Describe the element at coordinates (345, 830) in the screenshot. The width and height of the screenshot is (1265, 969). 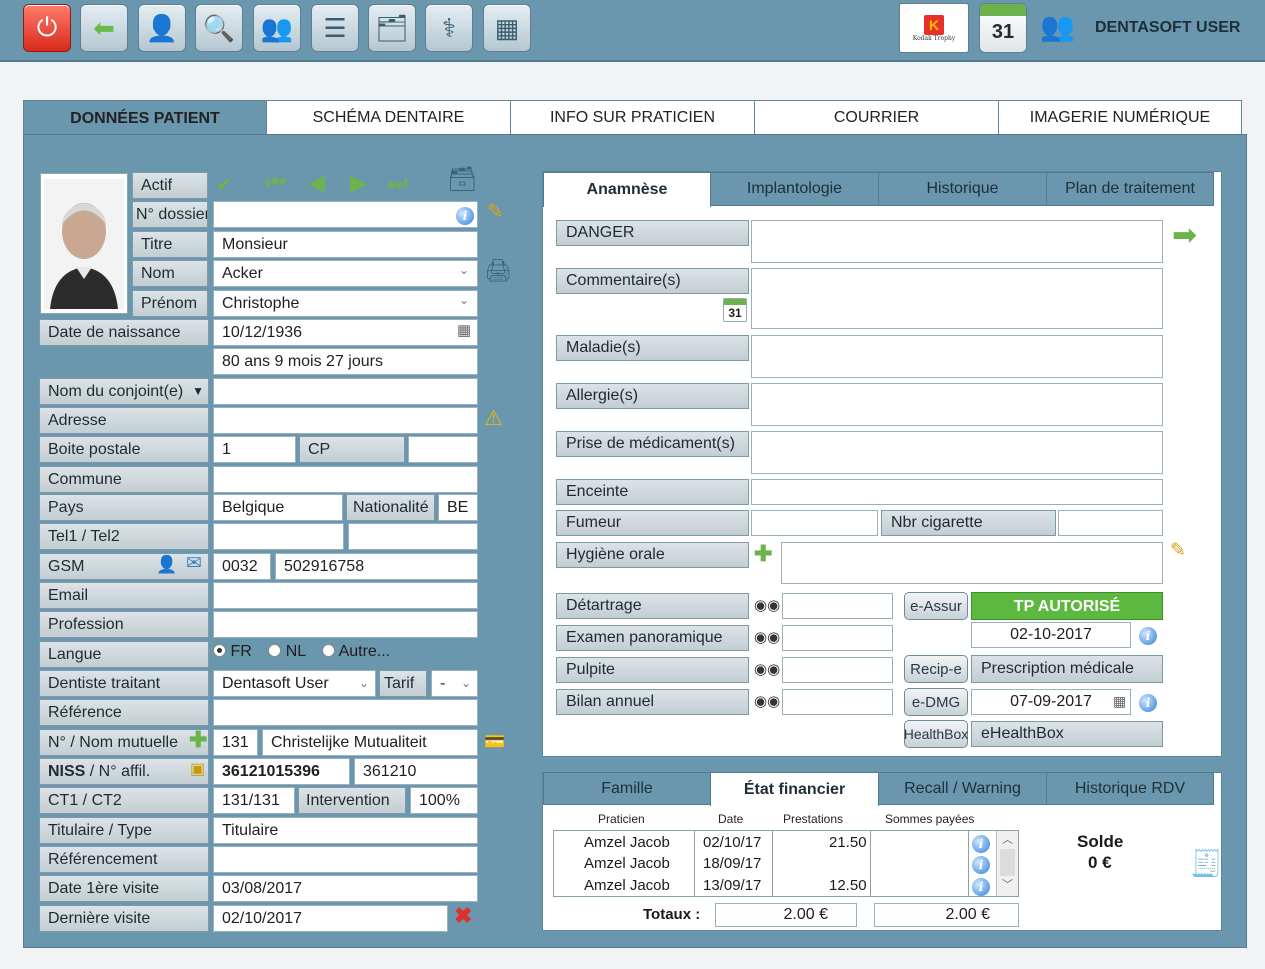
I see `titulaire-field: Titulaire` at that location.